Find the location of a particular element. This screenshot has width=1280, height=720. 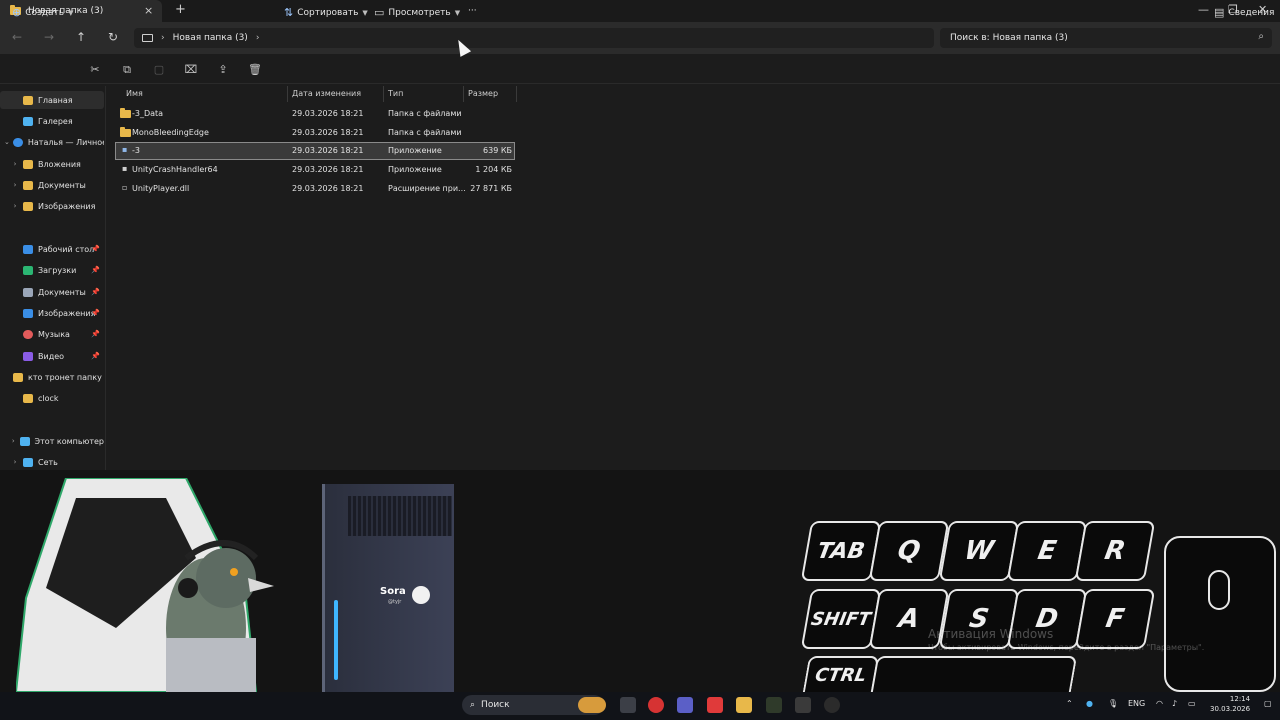

column-header-name: Имя is located at coordinates (134, 93).